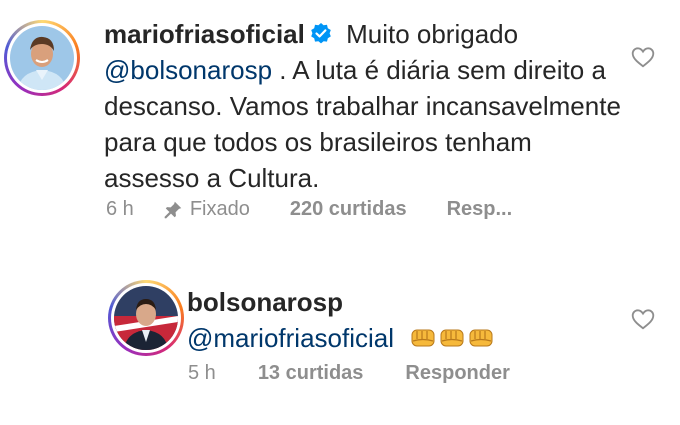  I want to click on username: mariofriasoficial, so click(204, 34).